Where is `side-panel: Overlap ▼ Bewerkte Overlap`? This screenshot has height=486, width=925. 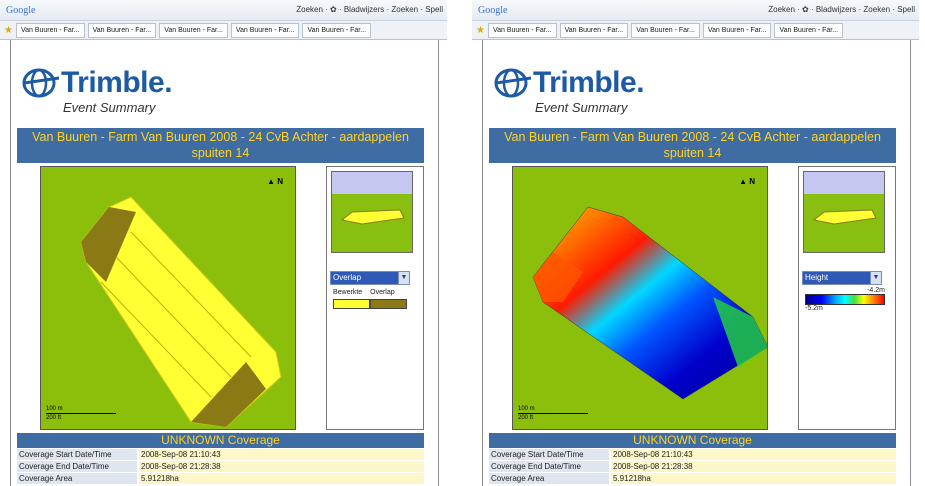 side-panel: Overlap ▼ Bewerkte Overlap is located at coordinates (375, 298).